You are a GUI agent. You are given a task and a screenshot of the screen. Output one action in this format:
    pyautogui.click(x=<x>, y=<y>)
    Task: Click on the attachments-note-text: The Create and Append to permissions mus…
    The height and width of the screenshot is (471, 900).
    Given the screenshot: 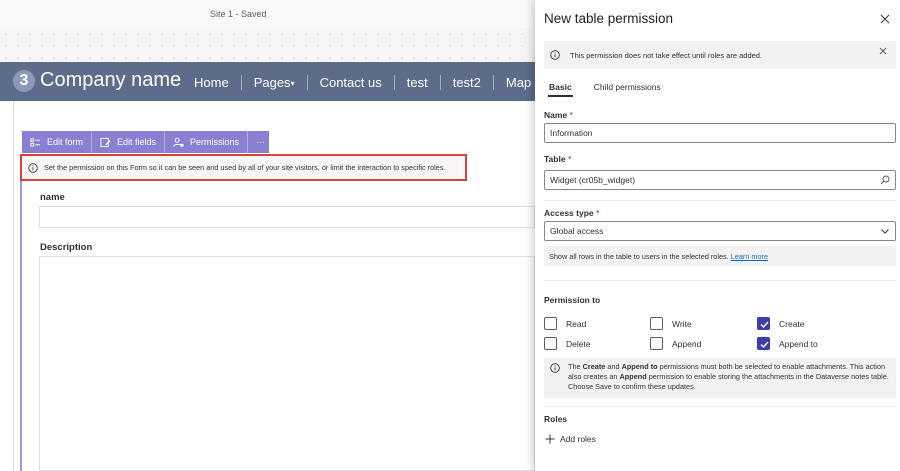 What is the action you would take?
    pyautogui.click(x=729, y=380)
    